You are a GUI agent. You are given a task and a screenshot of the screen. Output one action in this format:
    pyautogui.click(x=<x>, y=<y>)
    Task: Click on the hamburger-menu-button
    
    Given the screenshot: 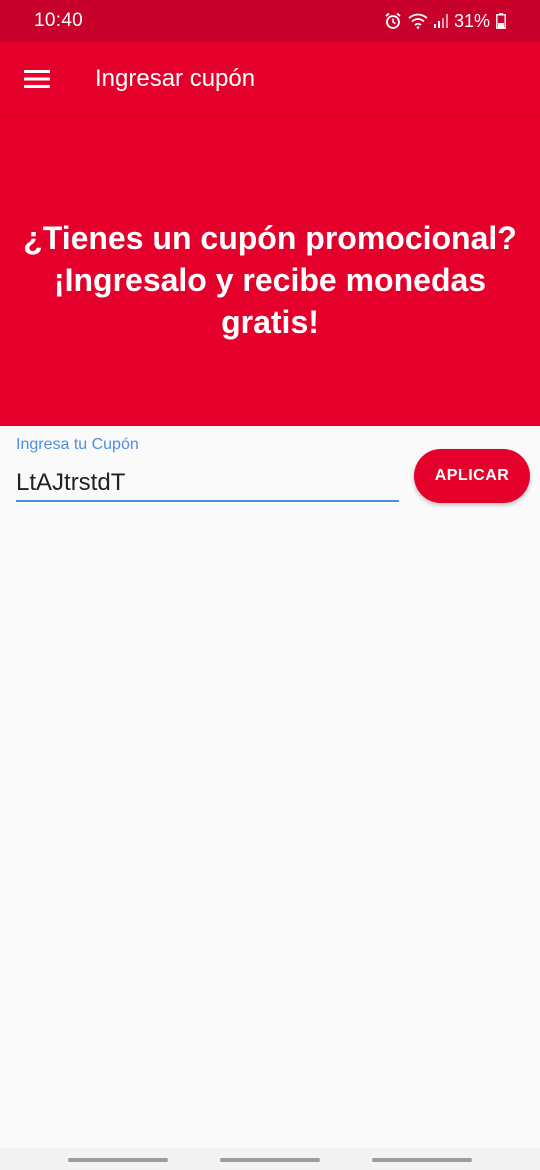 What is the action you would take?
    pyautogui.click(x=37, y=79)
    